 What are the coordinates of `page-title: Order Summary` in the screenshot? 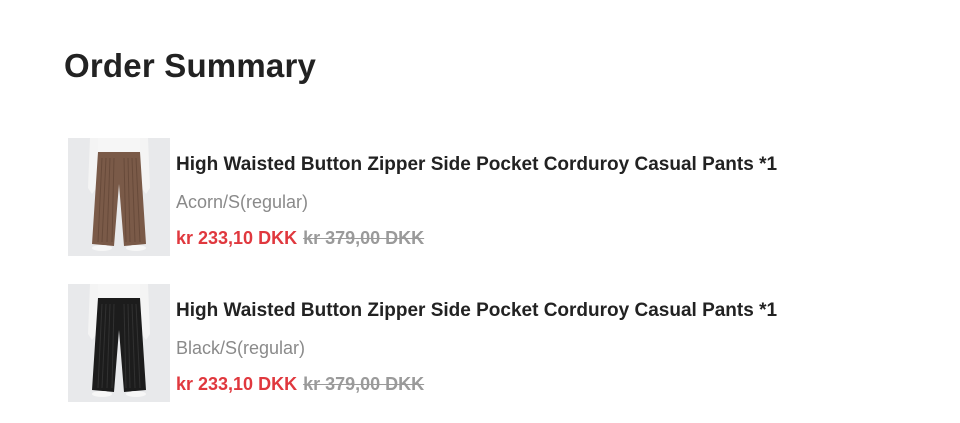 It's located at (190, 65).